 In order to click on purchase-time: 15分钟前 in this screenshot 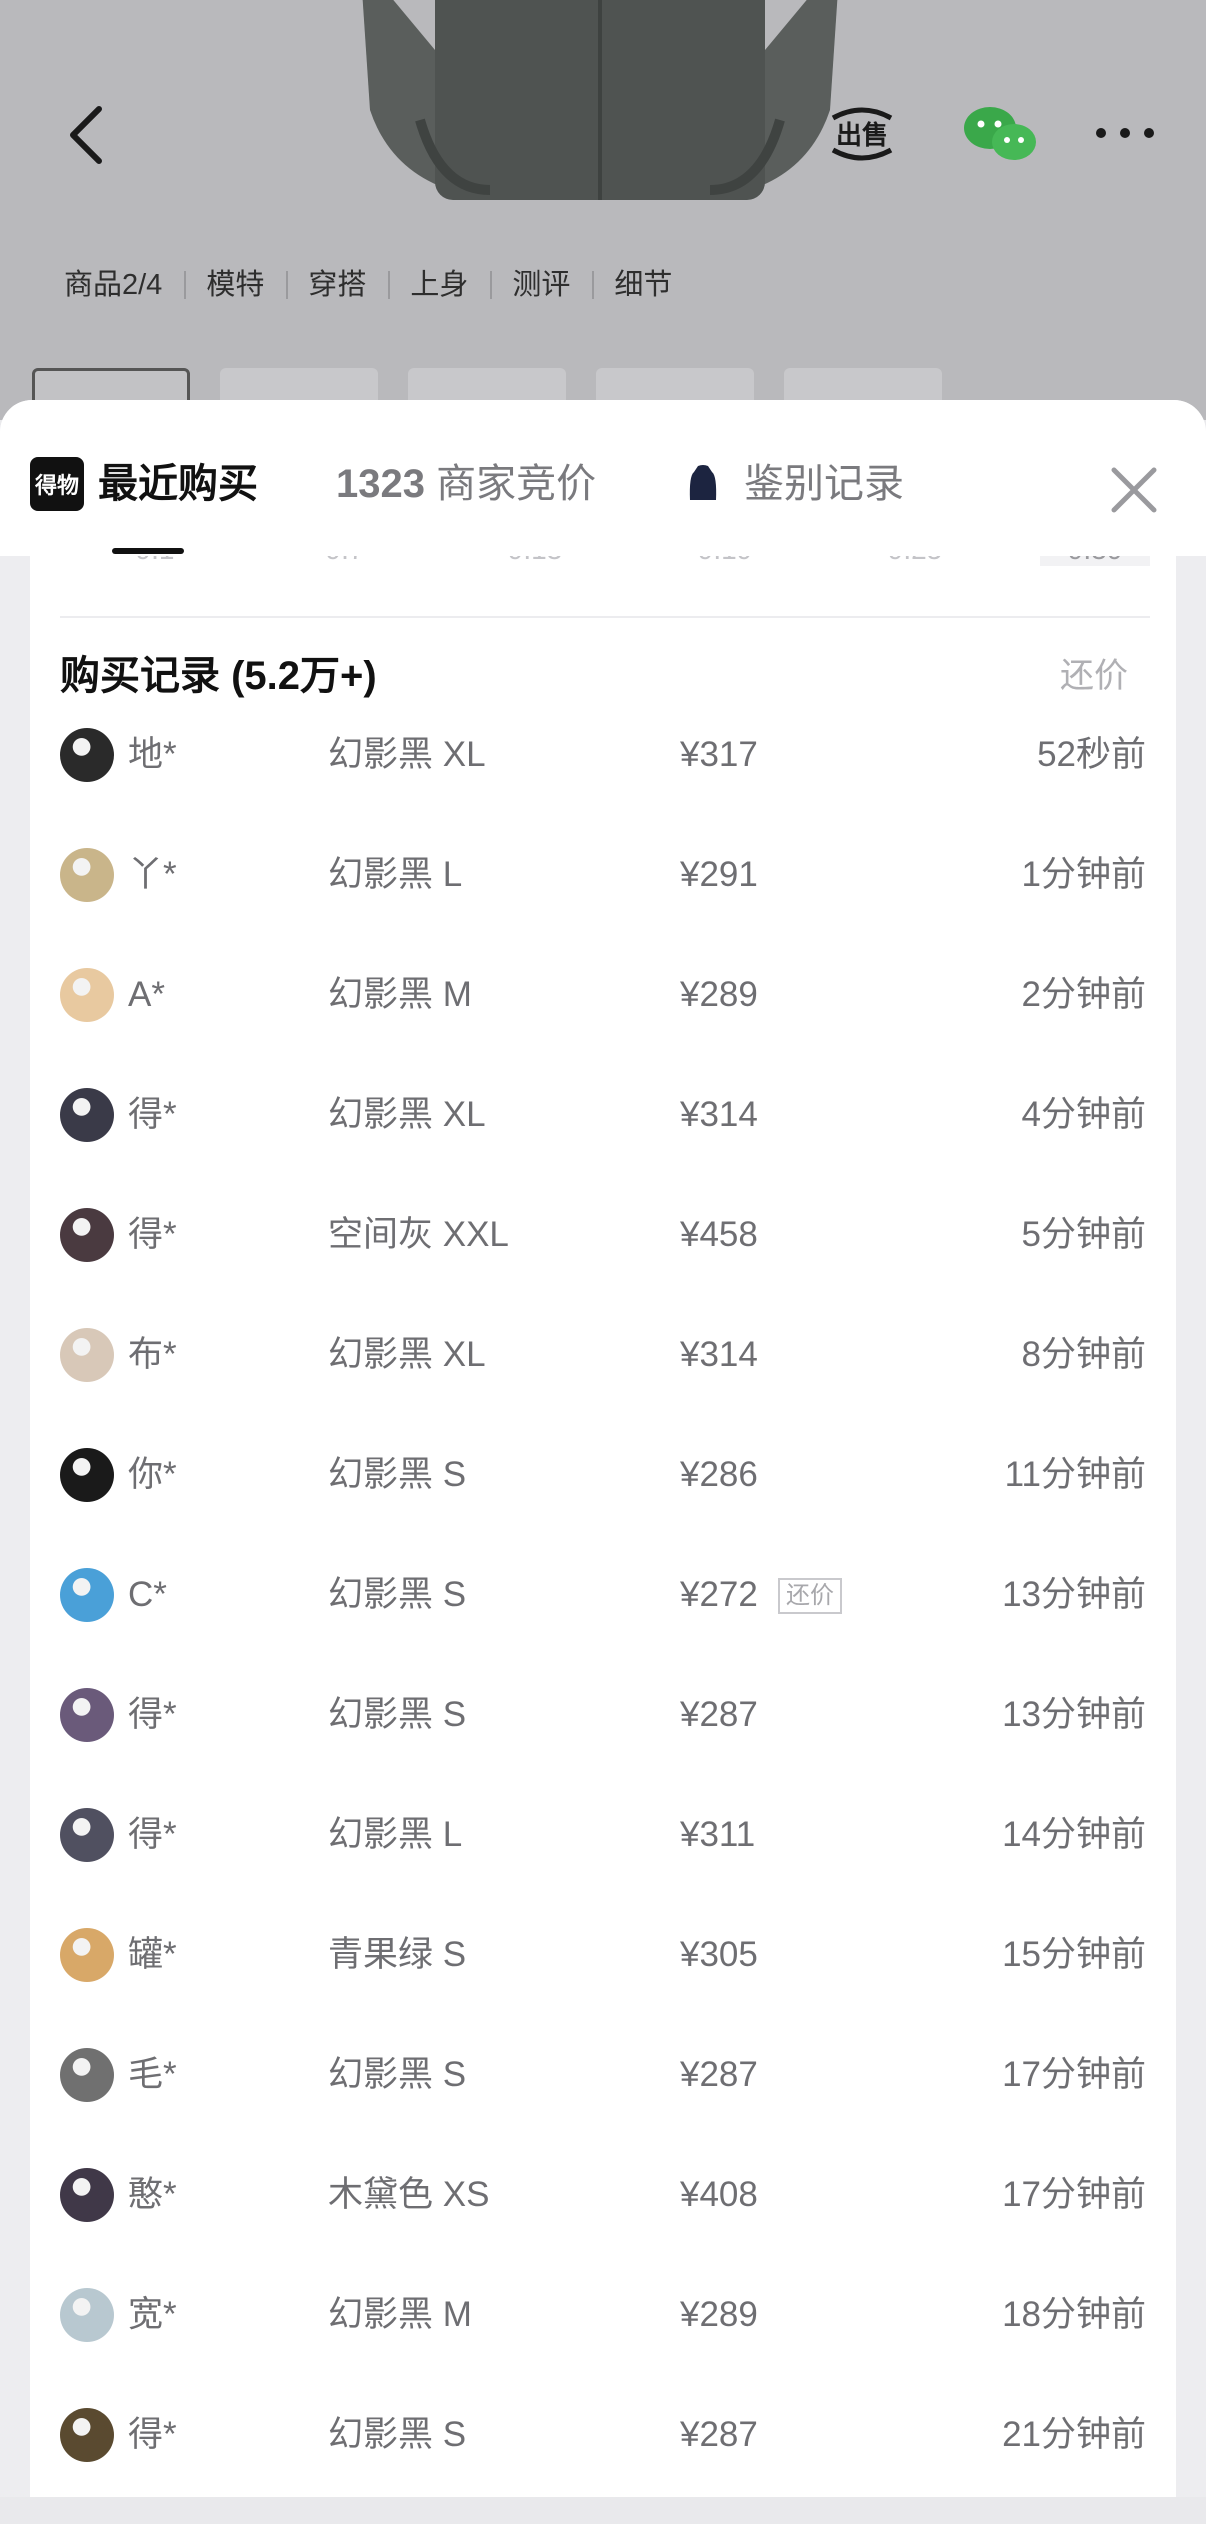, I will do `click(1074, 1954)`.